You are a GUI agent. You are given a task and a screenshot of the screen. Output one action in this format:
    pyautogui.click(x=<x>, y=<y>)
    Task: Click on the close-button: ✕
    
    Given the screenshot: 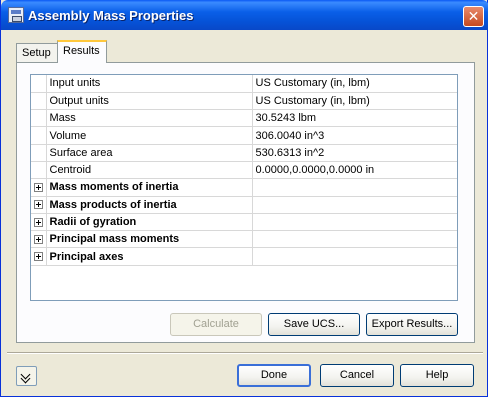 What is the action you would take?
    pyautogui.click(x=473, y=16)
    